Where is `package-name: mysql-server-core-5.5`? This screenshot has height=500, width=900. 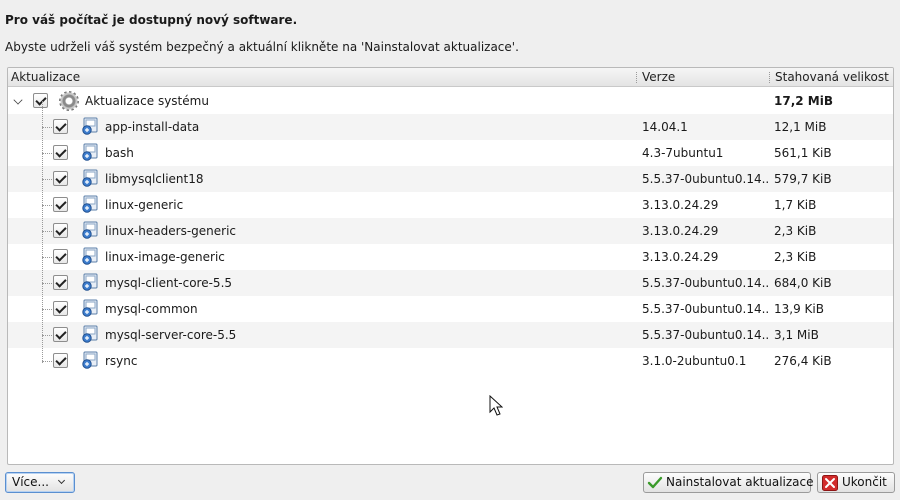
package-name: mysql-server-core-5.5 is located at coordinates (171, 335).